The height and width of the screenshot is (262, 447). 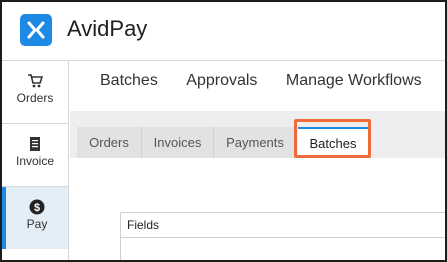 I want to click on fields-panel: Fields, so click(x=282, y=236).